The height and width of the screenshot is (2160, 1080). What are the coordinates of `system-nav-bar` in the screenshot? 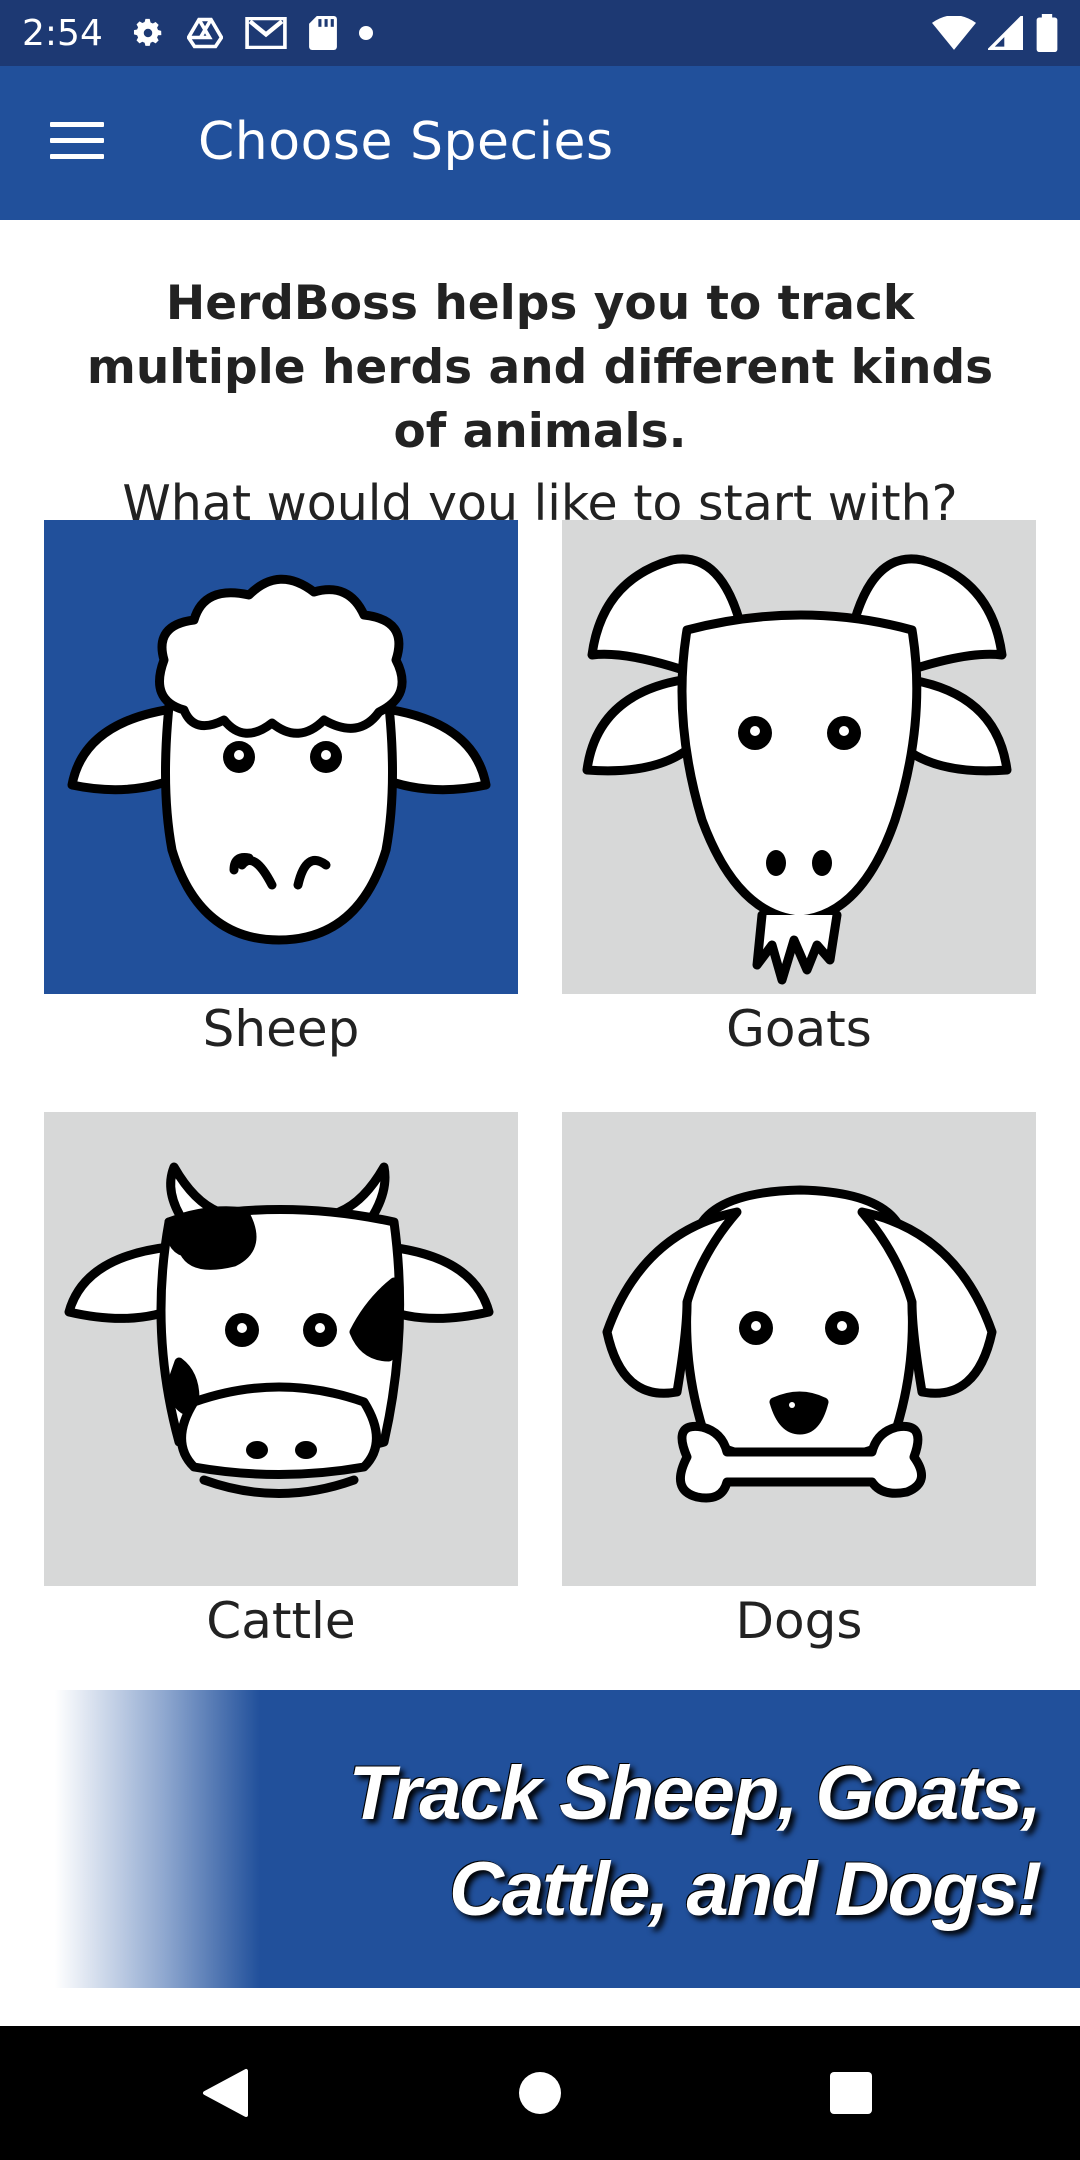 It's located at (540, 2093).